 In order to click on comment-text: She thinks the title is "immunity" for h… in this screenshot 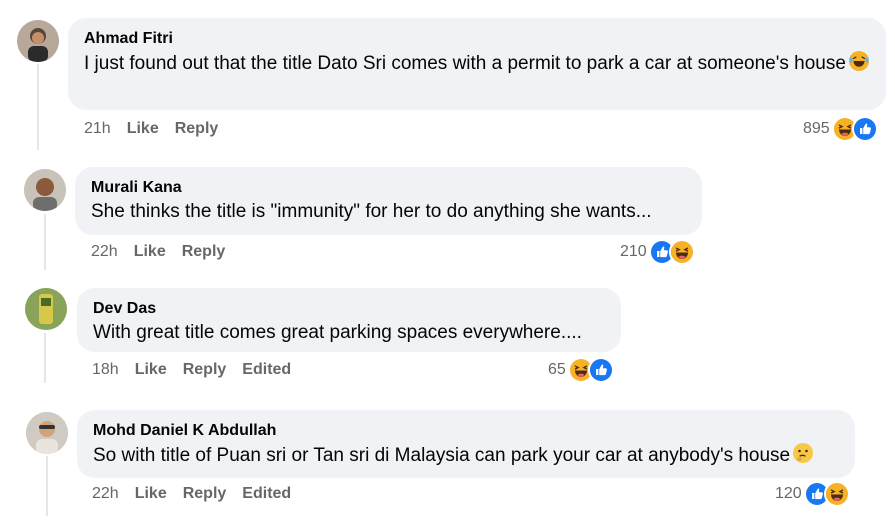, I will do `click(371, 211)`.